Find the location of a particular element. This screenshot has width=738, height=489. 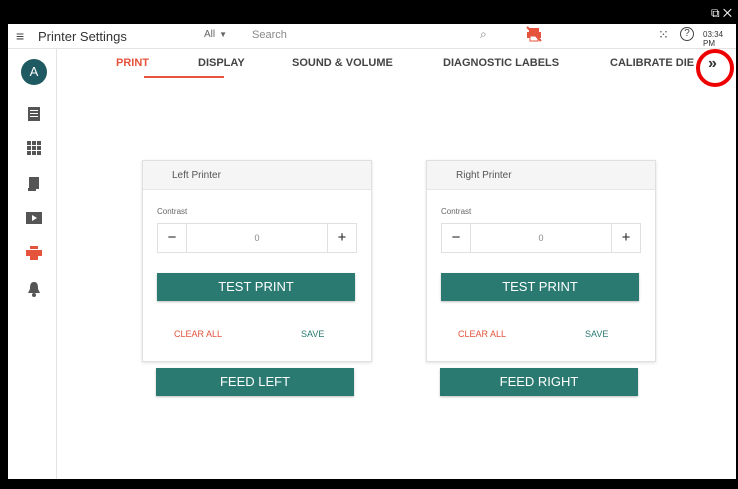

document-icon is located at coordinates (34, 114).